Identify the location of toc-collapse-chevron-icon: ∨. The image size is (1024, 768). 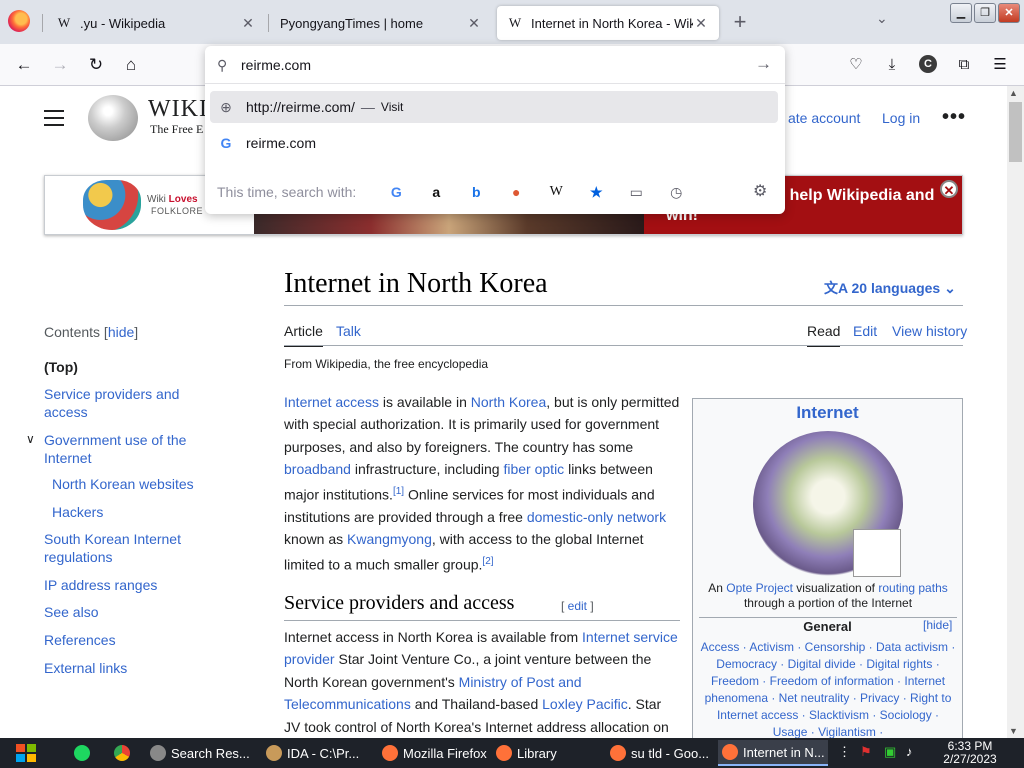
(30, 439).